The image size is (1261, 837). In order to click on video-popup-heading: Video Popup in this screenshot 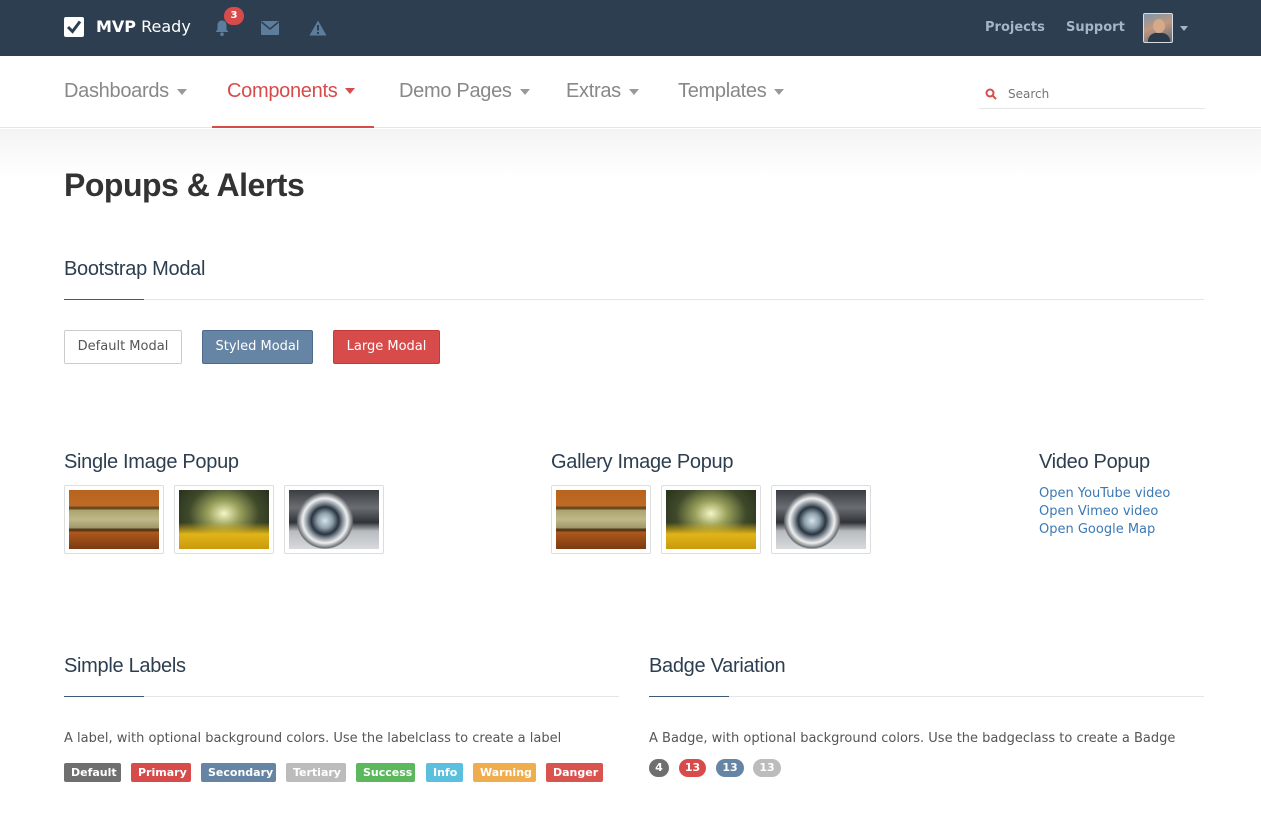, I will do `click(1094, 462)`.